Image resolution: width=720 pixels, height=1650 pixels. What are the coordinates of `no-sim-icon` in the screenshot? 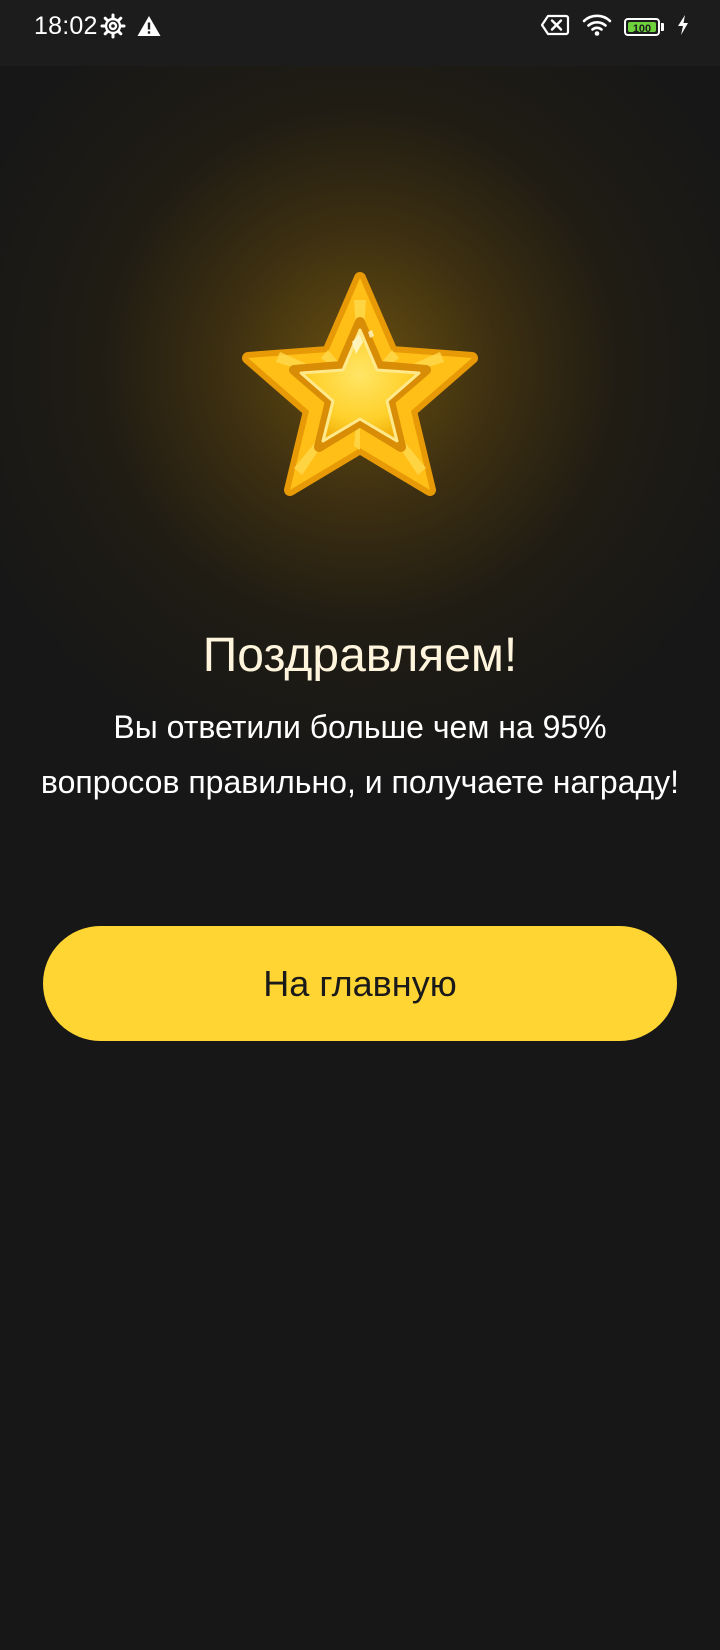 It's located at (555, 27).